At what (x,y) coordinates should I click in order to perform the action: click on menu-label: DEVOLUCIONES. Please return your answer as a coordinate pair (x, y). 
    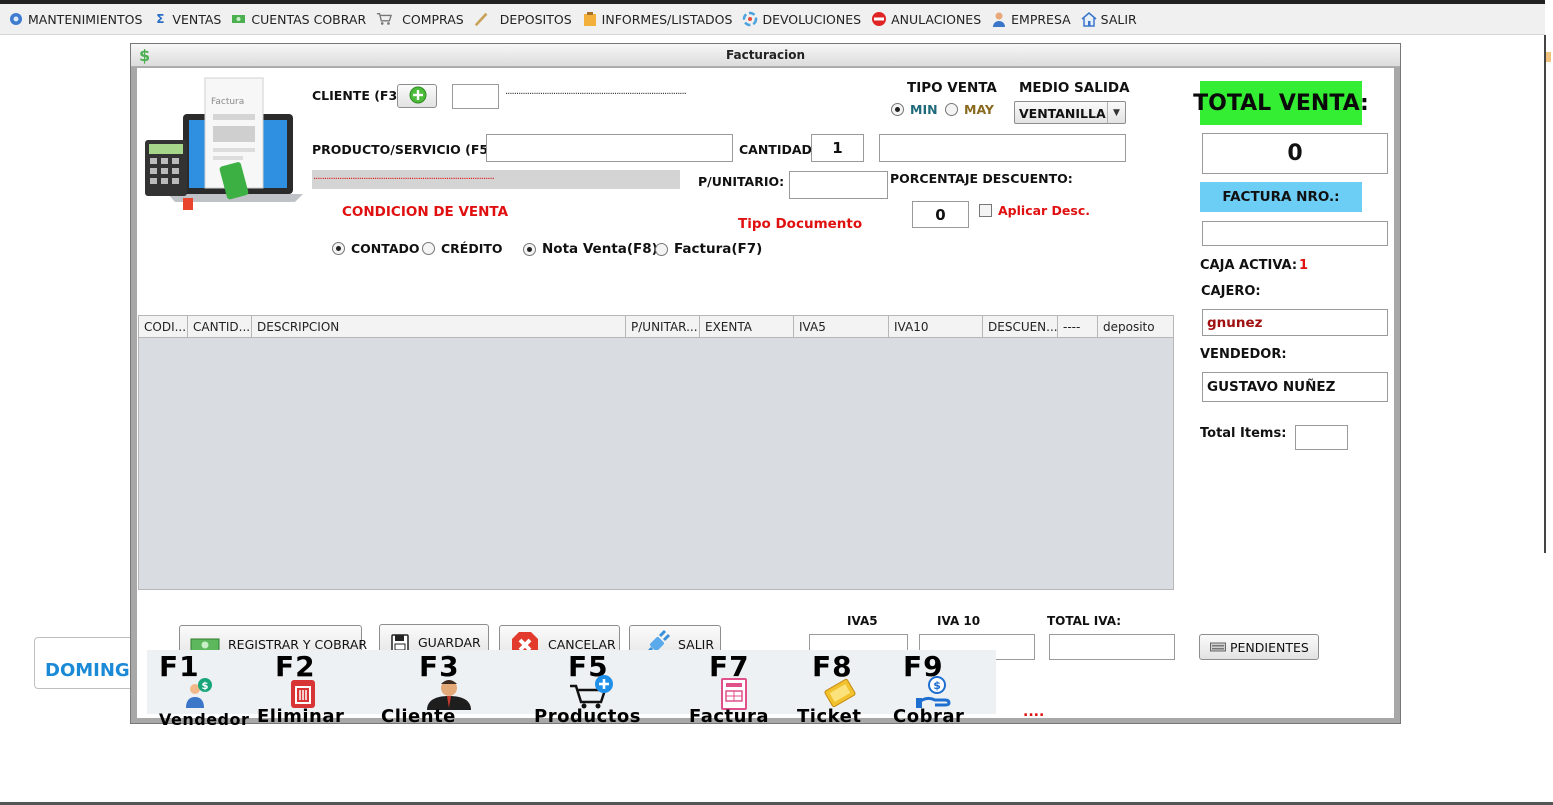
    Looking at the image, I should click on (812, 19).